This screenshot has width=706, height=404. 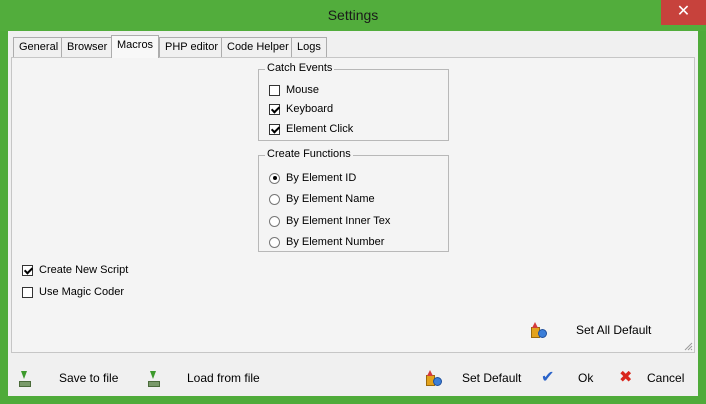 I want to click on tab-general: General, so click(x=39, y=47).